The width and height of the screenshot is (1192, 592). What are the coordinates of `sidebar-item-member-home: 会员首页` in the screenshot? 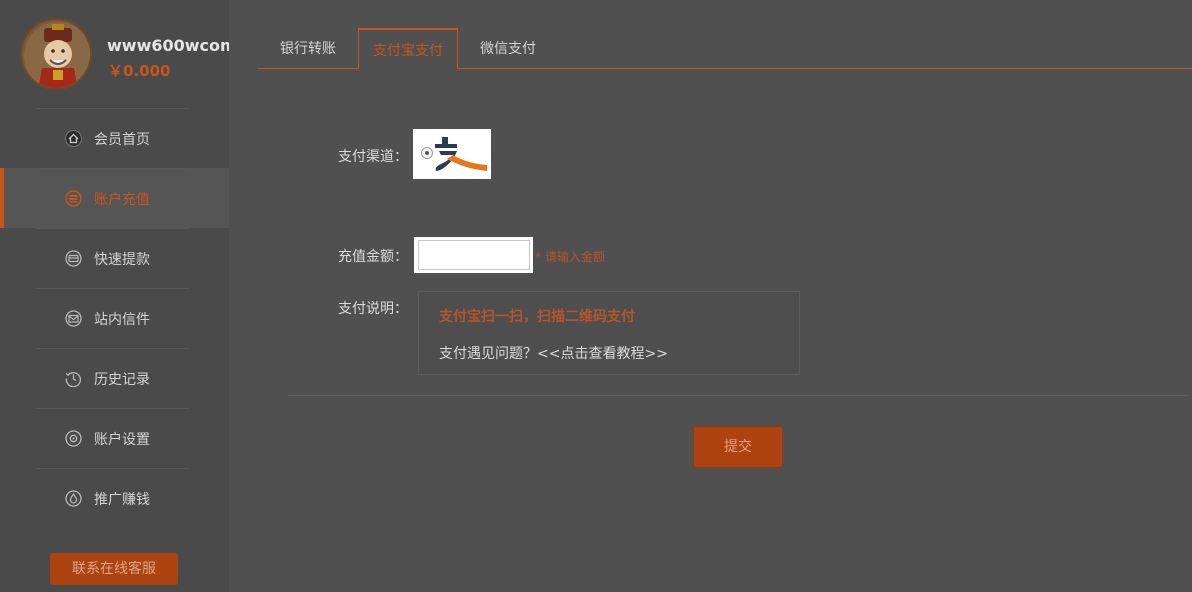 It's located at (114, 138).